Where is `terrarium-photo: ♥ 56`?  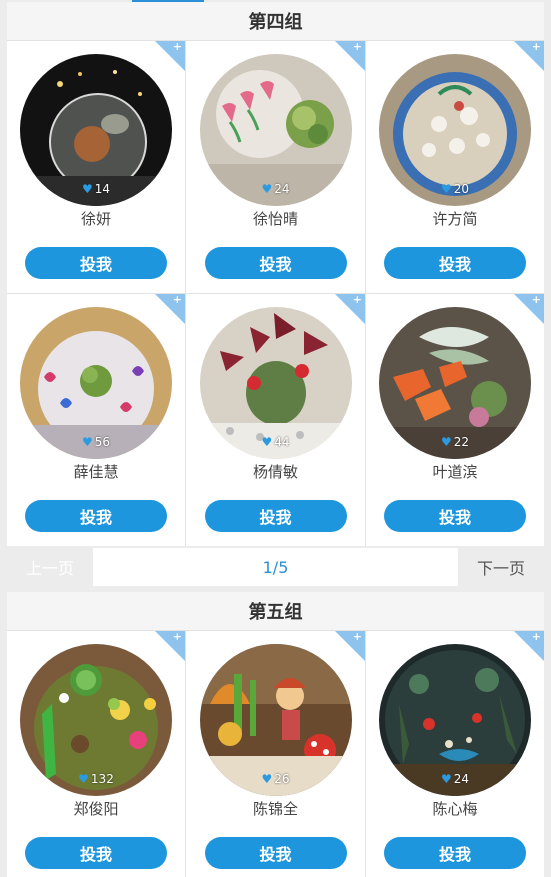 terrarium-photo: ♥ 56 is located at coordinates (96, 383).